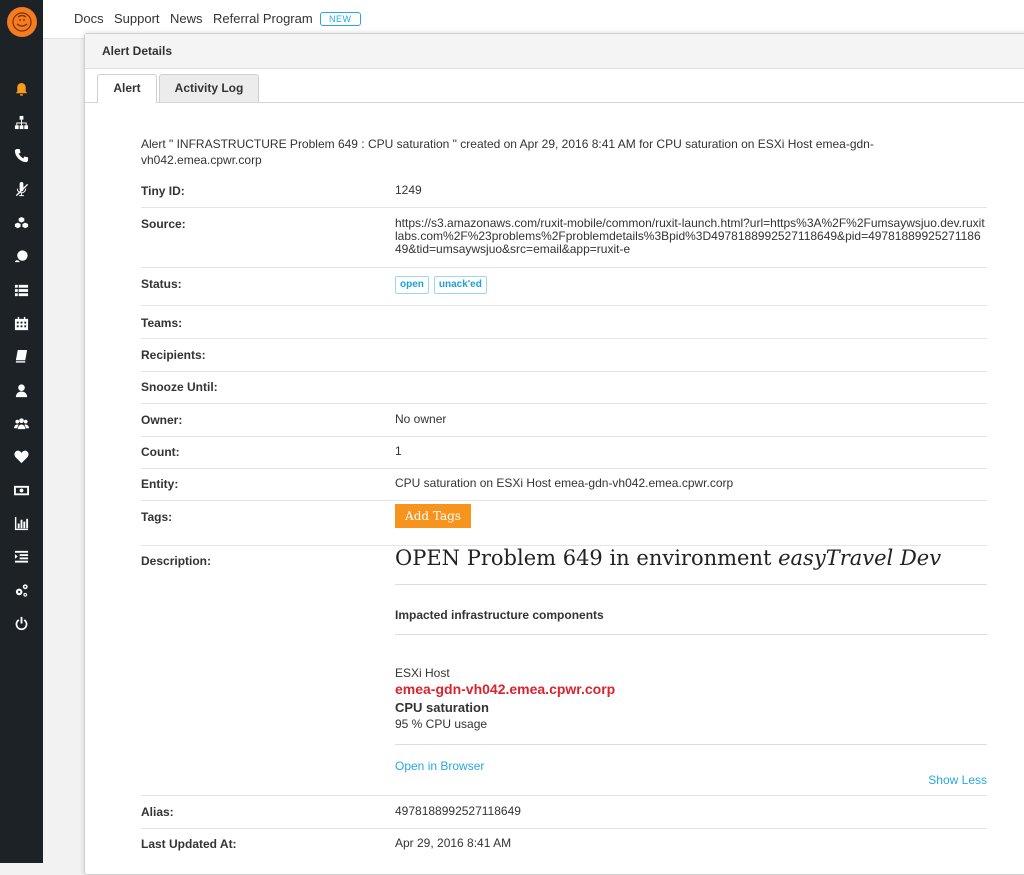  I want to click on panel-header: Alert Details, so click(554, 51).